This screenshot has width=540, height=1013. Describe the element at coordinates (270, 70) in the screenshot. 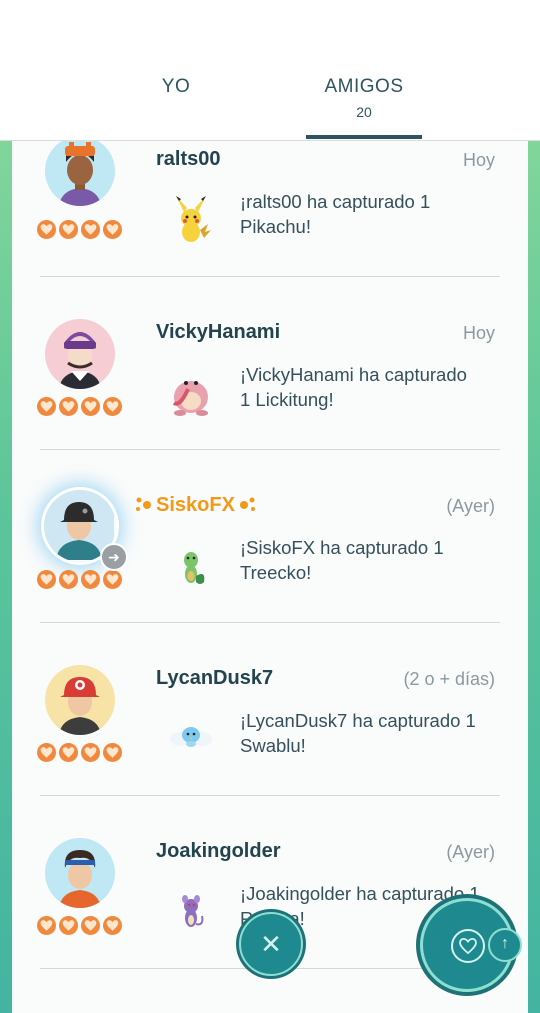

I see `friends-header: YO AMIGOS 20` at that location.